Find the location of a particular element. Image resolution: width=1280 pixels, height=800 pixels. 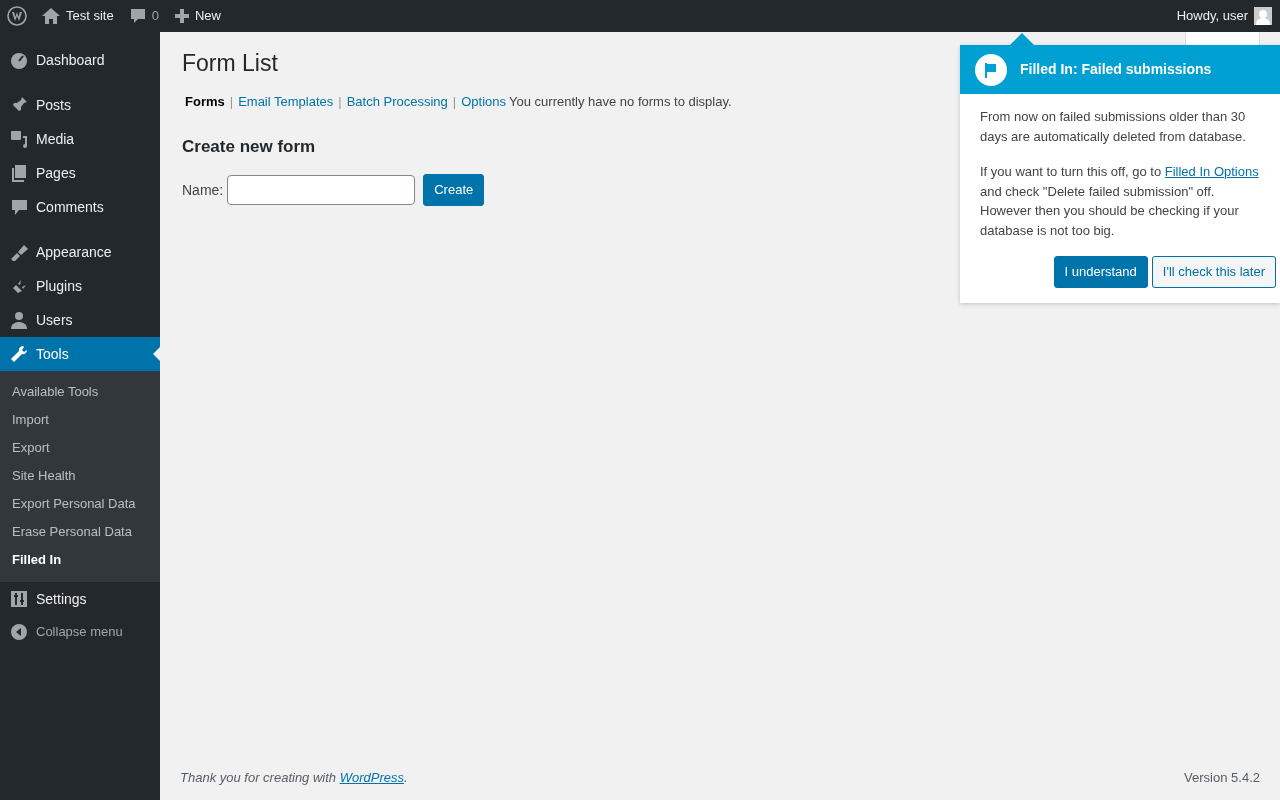

pages-icon is located at coordinates (19, 173).